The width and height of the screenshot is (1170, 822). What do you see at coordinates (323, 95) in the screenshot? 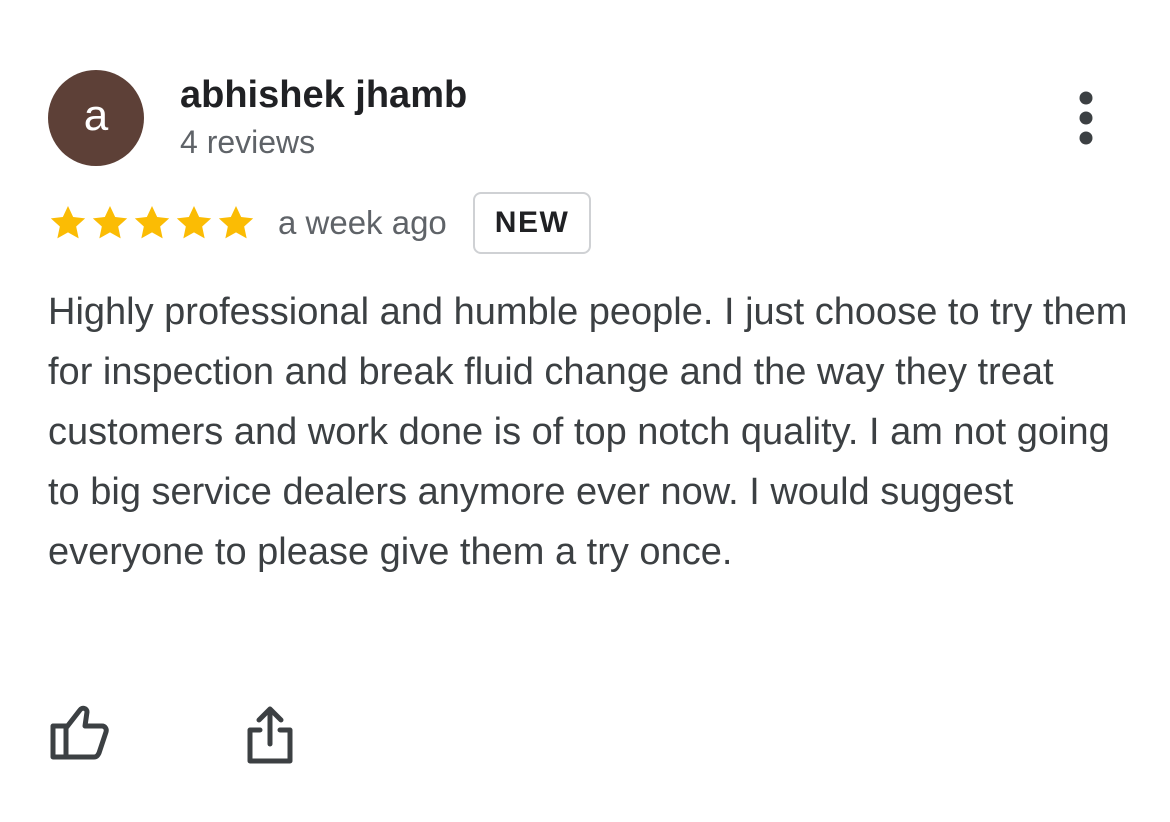
I see `reviewer-name: abhishek jhamb` at bounding box center [323, 95].